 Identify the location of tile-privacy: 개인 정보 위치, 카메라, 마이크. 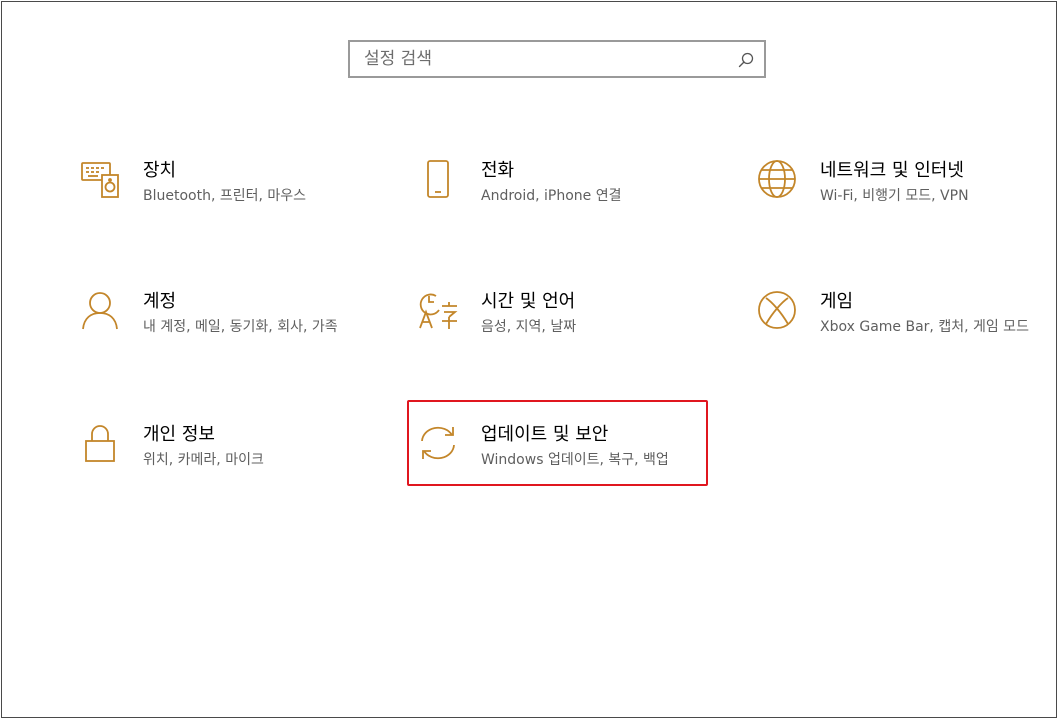
(225, 463).